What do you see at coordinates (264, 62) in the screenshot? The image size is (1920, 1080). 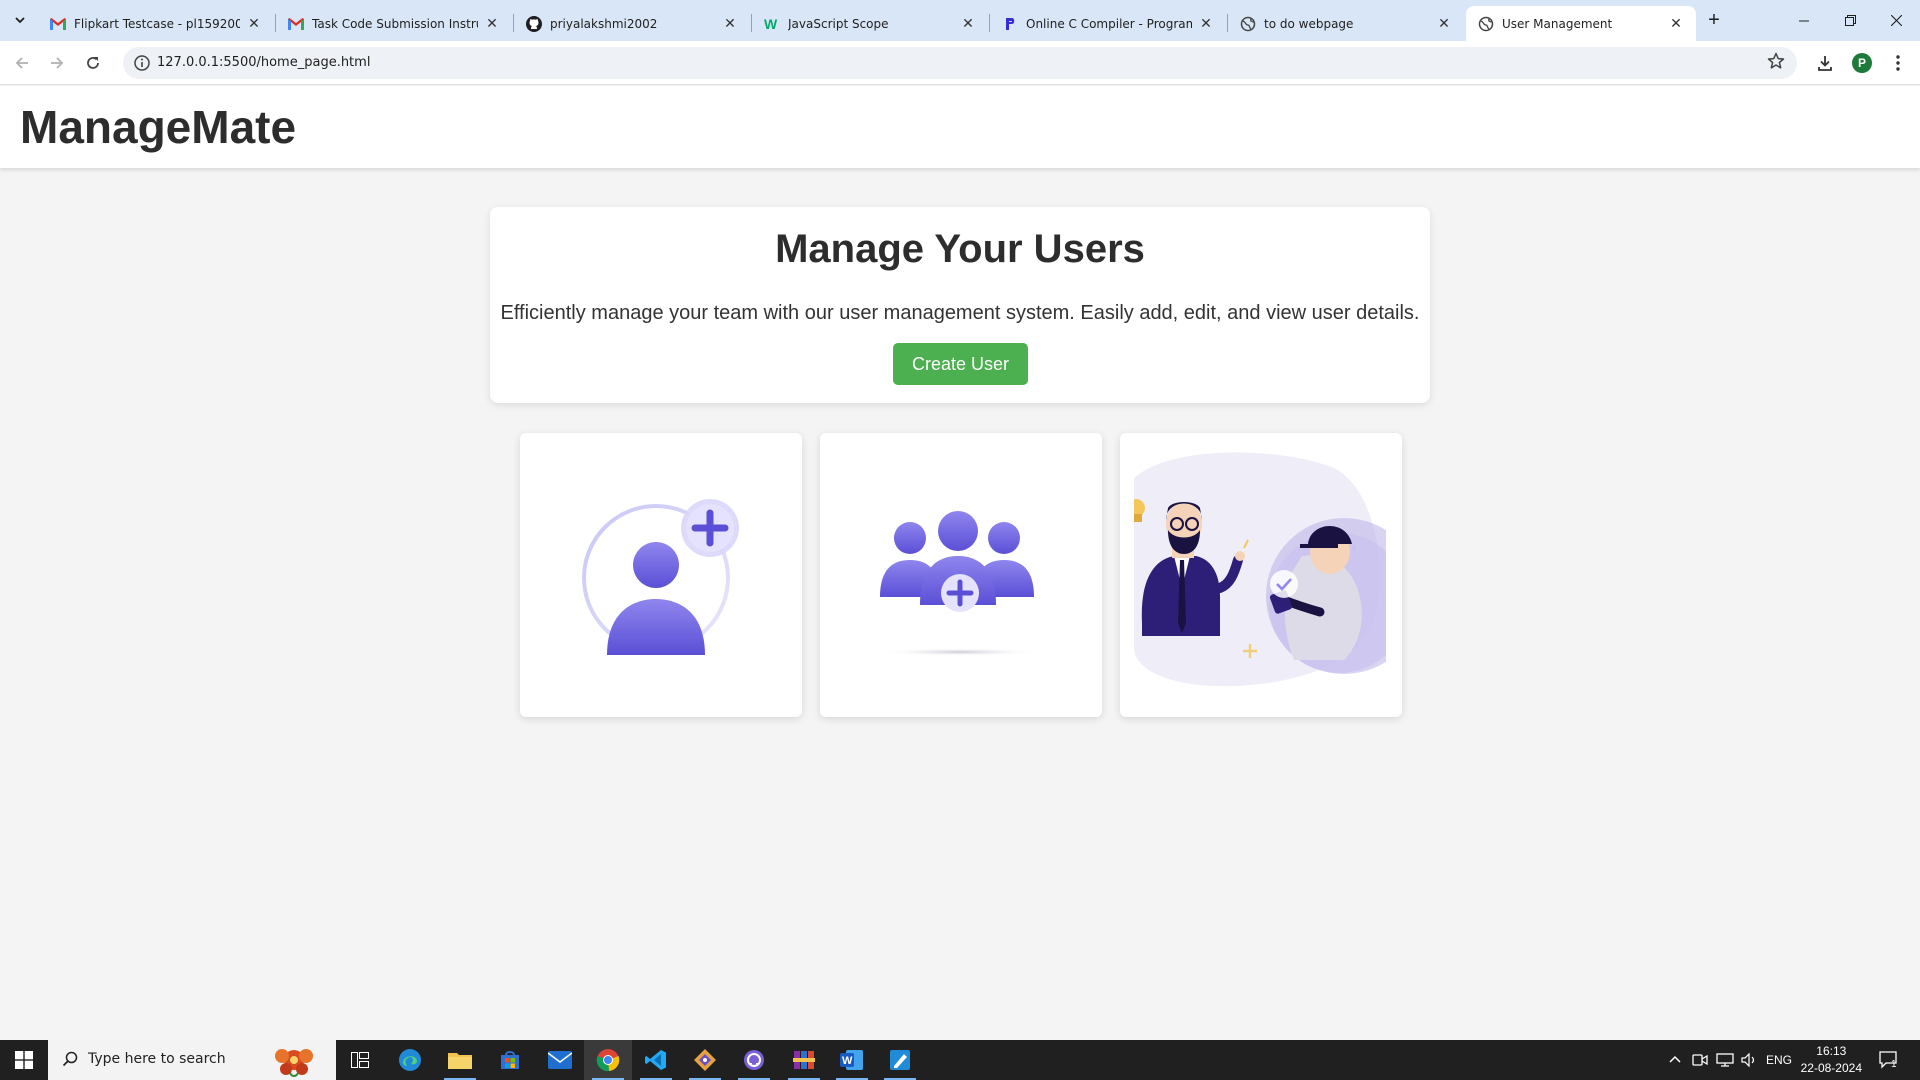 I see `url-text: 127.0.0.1:5500/home_page.html` at bounding box center [264, 62].